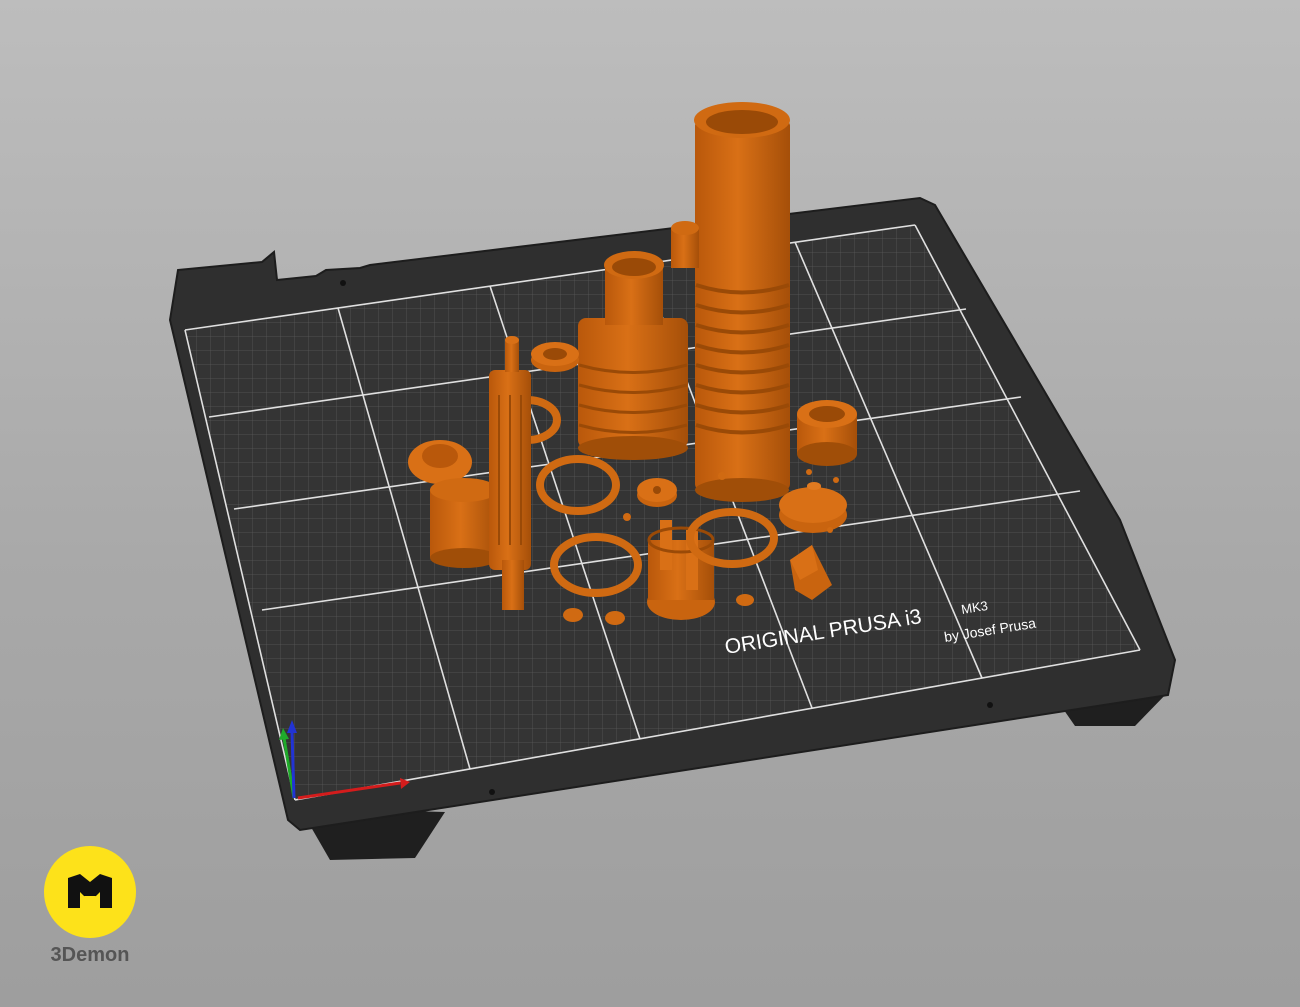 The width and height of the screenshot is (1300, 1007). I want to click on part-small-disc, so click(657, 492).